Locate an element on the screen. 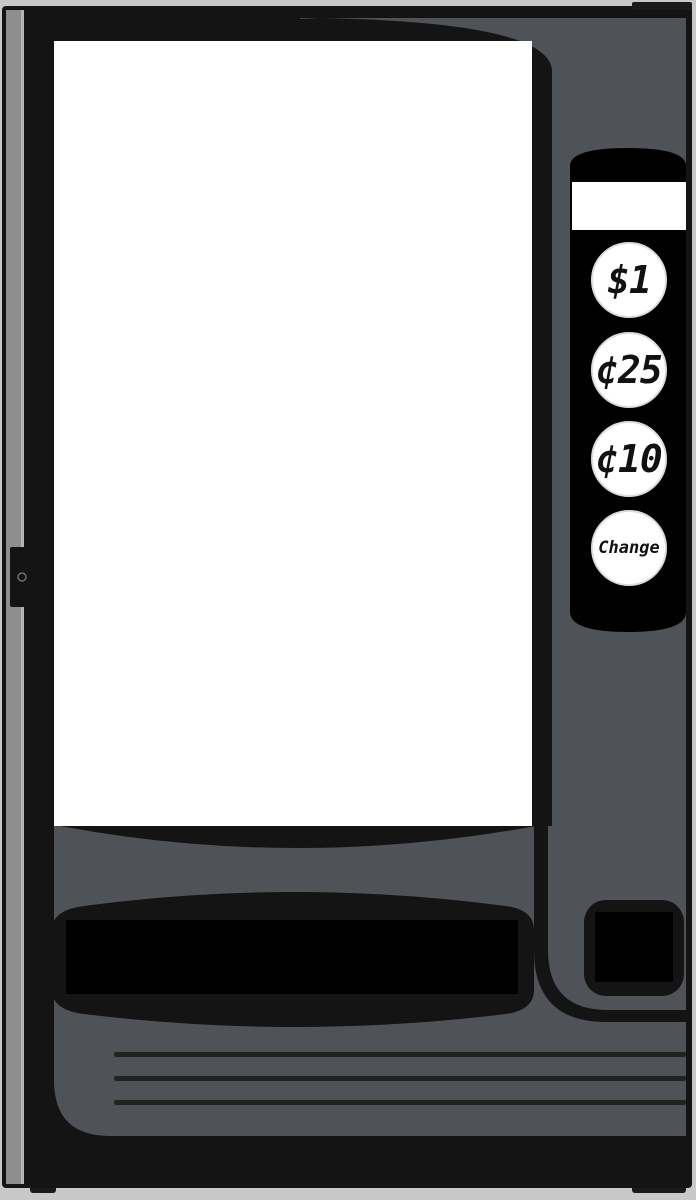  top-cap is located at coordinates (662, 6).